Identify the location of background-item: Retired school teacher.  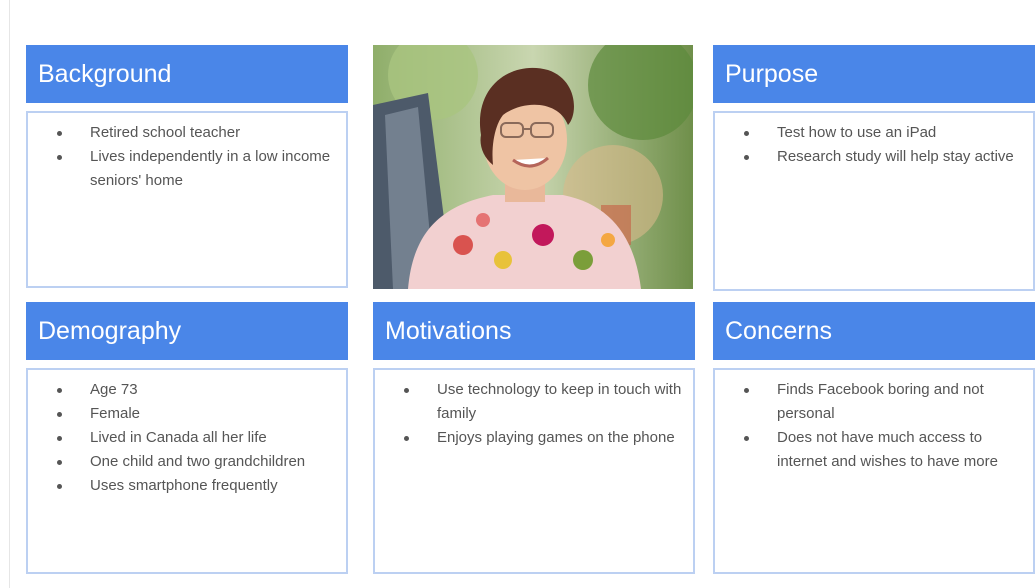
(189, 133).